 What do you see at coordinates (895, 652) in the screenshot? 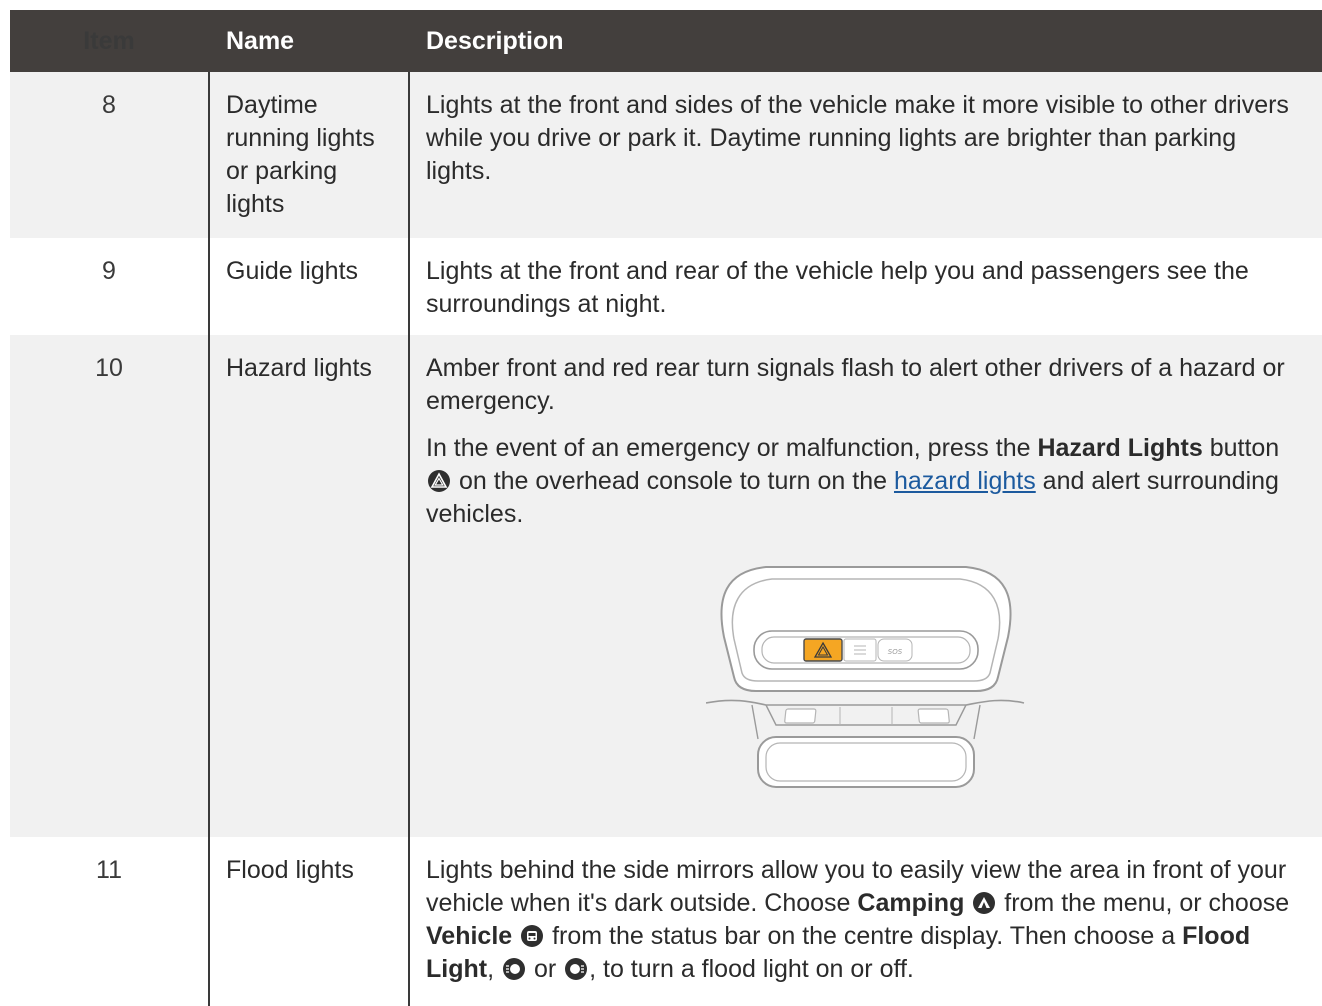
I see `sos-label: SOS` at bounding box center [895, 652].